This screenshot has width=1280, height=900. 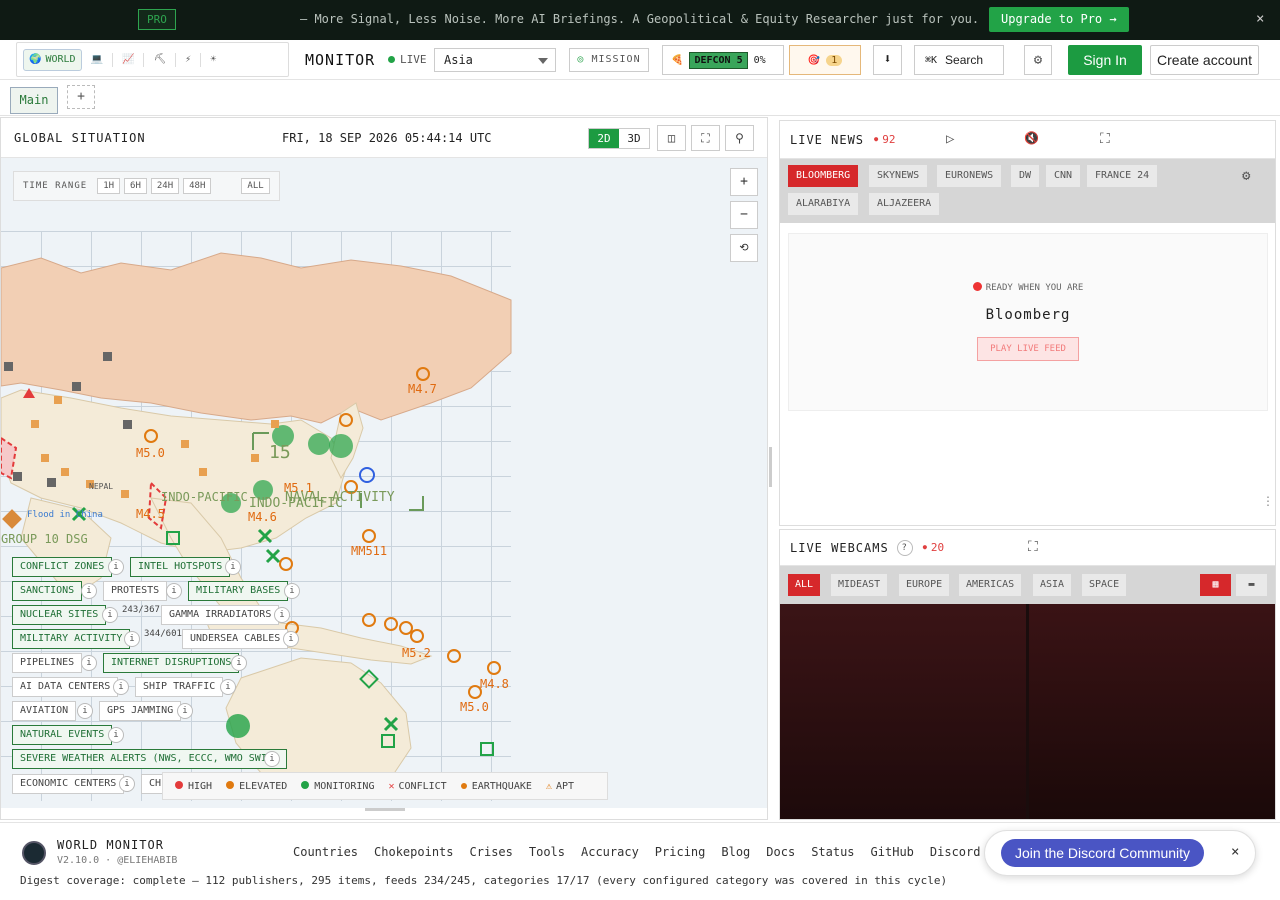 I want to click on settings-button: ⚙, so click(x=1038, y=60).